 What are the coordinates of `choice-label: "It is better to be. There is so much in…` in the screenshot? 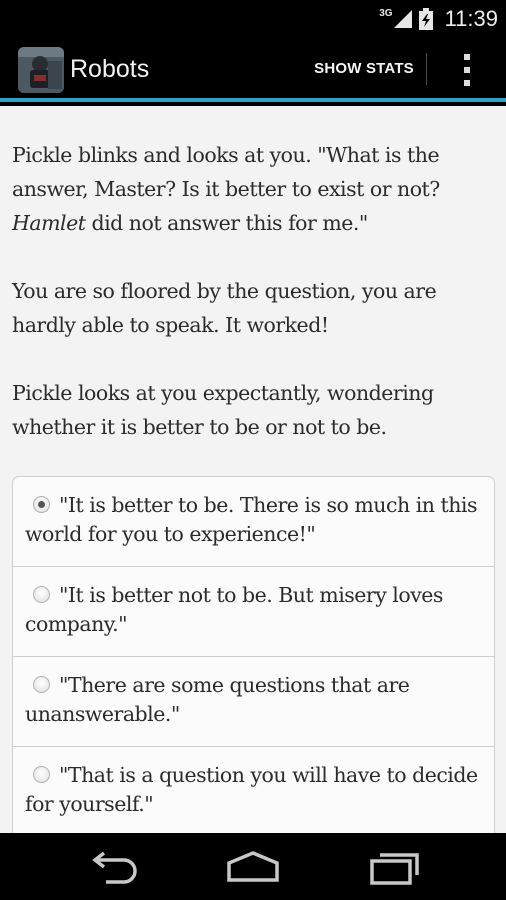 It's located at (251, 519).